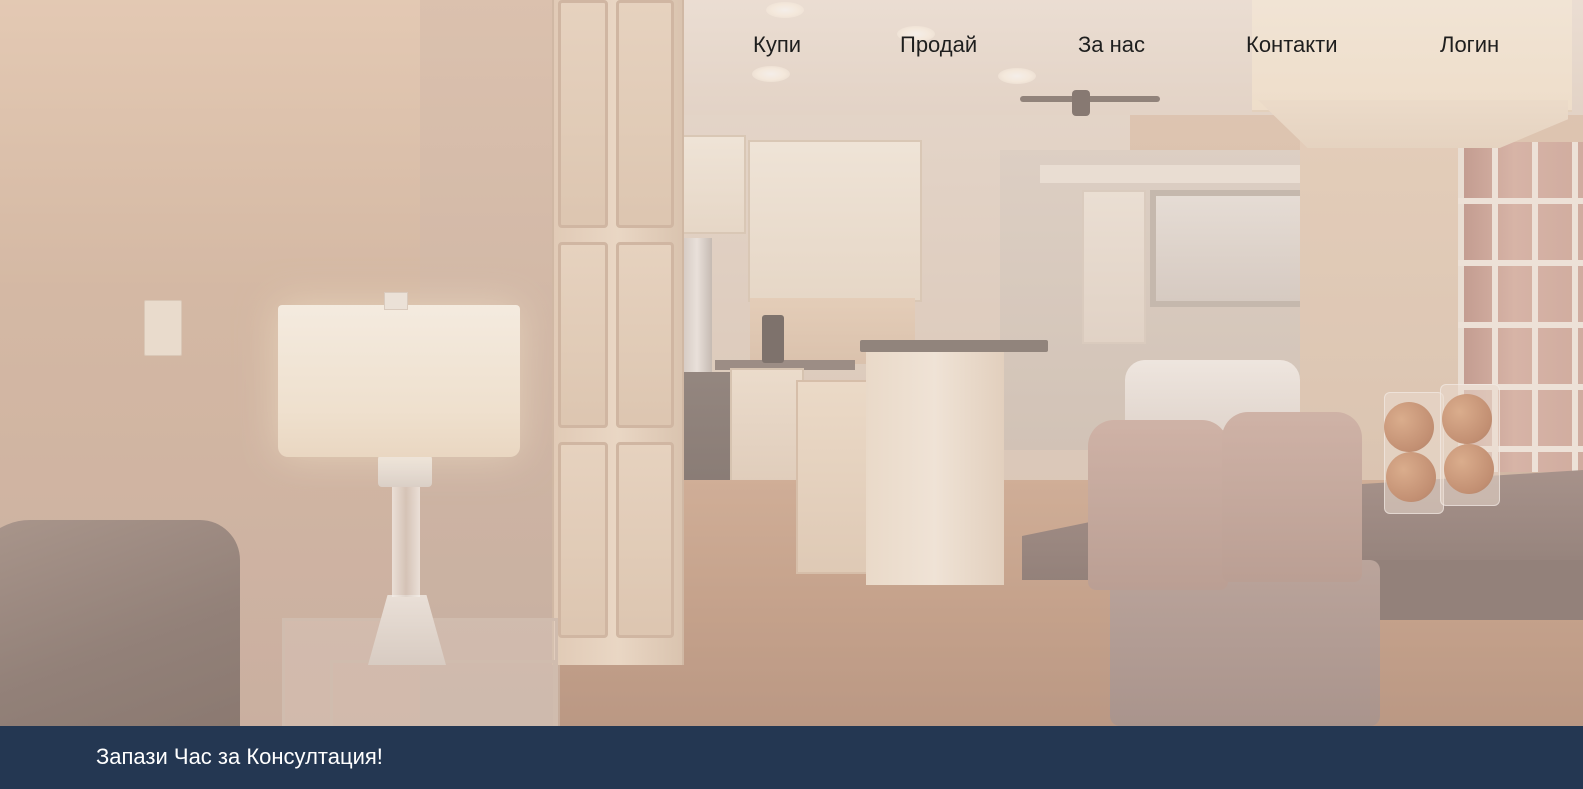 The image size is (1583, 789). What do you see at coordinates (1469, 45) in the screenshot?
I see `nav-link-login: Логин` at bounding box center [1469, 45].